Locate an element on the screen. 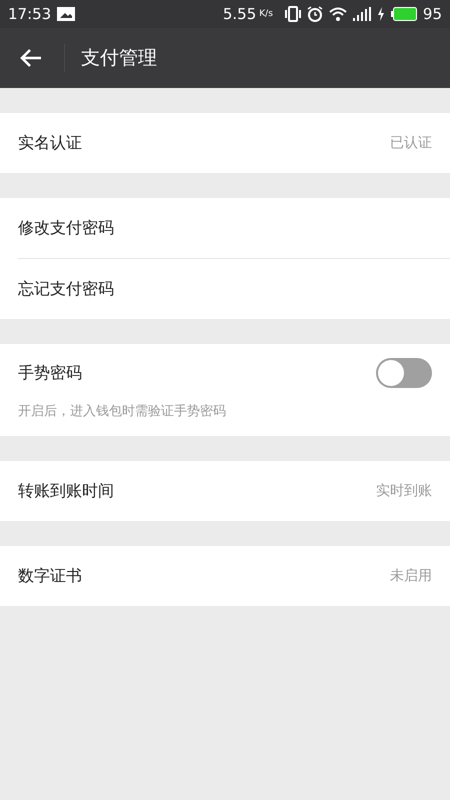 This screenshot has width=450, height=800. settings-row: 数字证书 未启用 is located at coordinates (225, 576).